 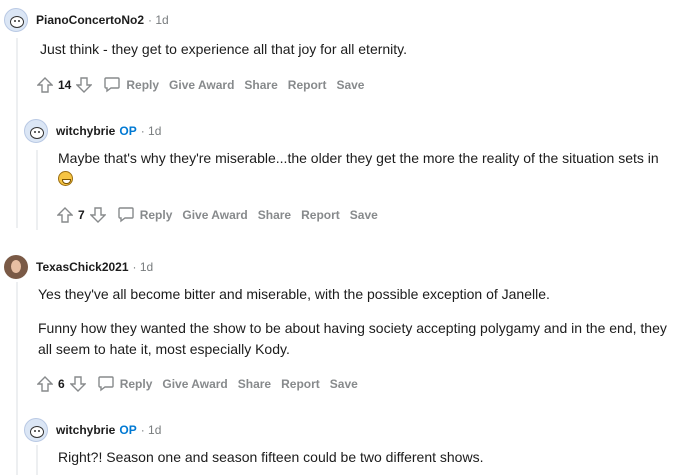 I want to click on username: TexasChick2021, so click(x=82, y=267).